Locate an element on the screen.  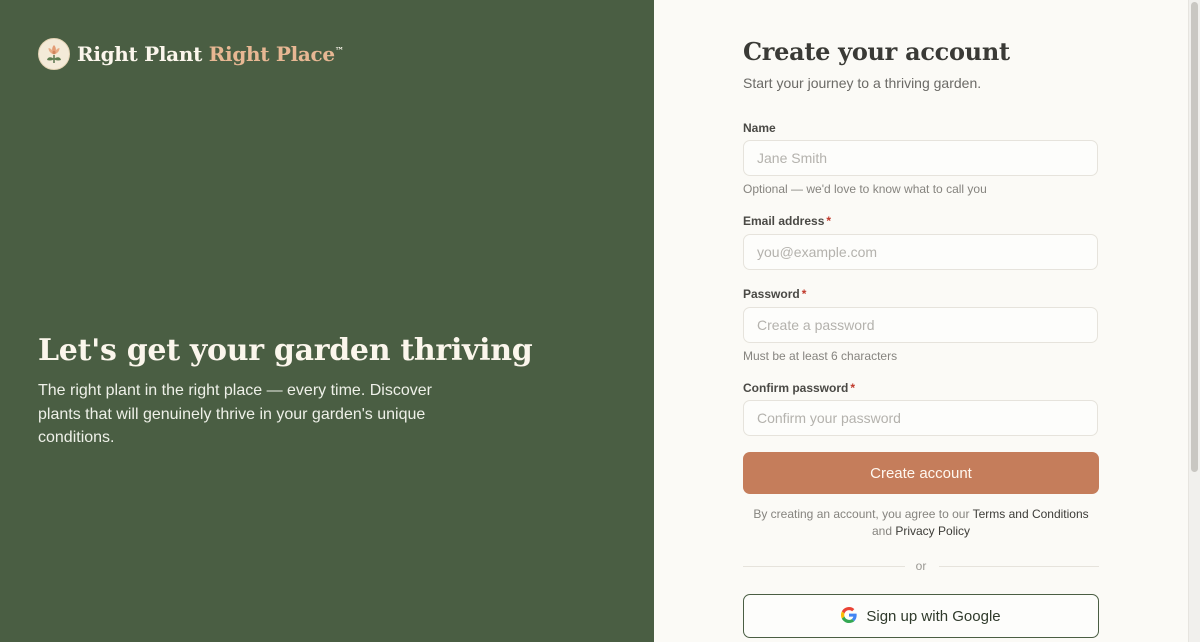
email-input is located at coordinates (920, 252).